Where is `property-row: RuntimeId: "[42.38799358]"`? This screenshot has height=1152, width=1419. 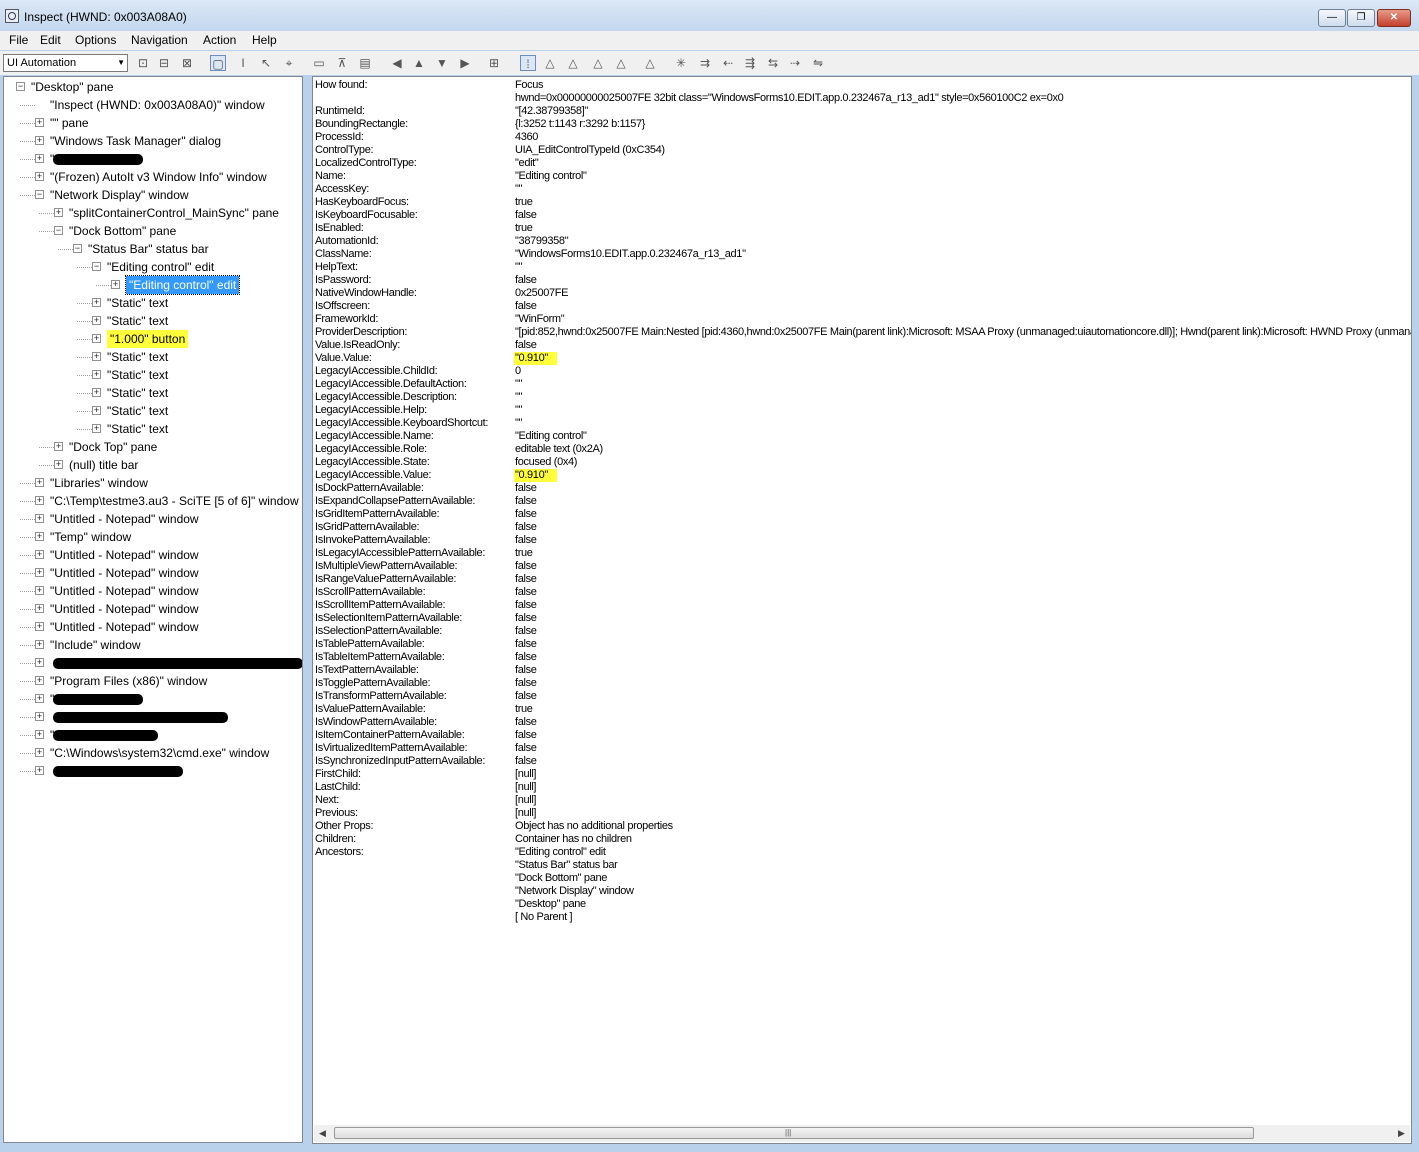
property-row: RuntimeId: "[42.38799358]" is located at coordinates (860, 111).